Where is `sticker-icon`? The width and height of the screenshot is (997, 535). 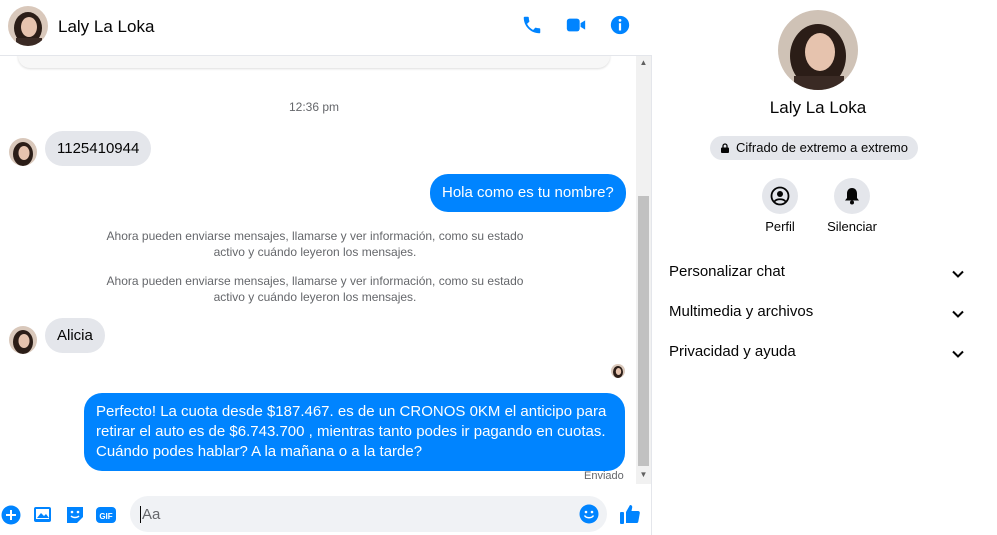 sticker-icon is located at coordinates (75, 515).